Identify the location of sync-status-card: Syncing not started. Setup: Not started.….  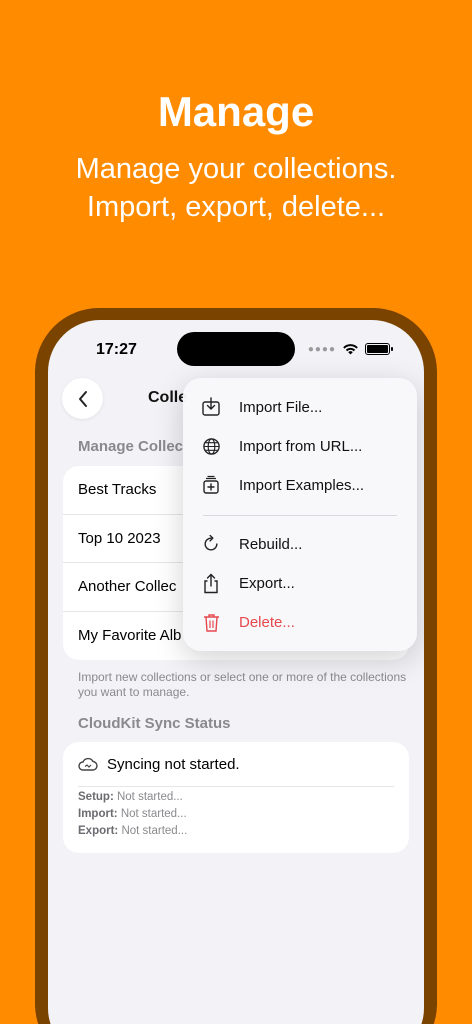
(236, 797).